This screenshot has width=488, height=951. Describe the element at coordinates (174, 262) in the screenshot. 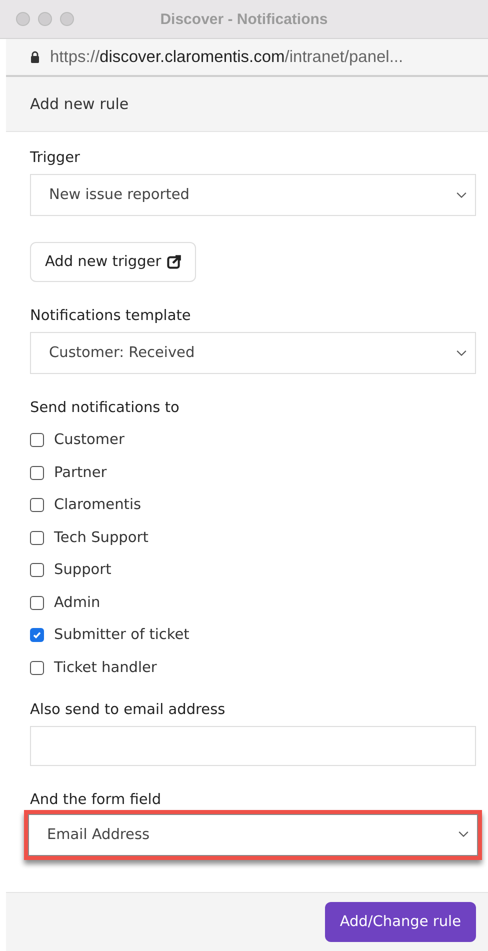

I see `external-link-icon` at that location.